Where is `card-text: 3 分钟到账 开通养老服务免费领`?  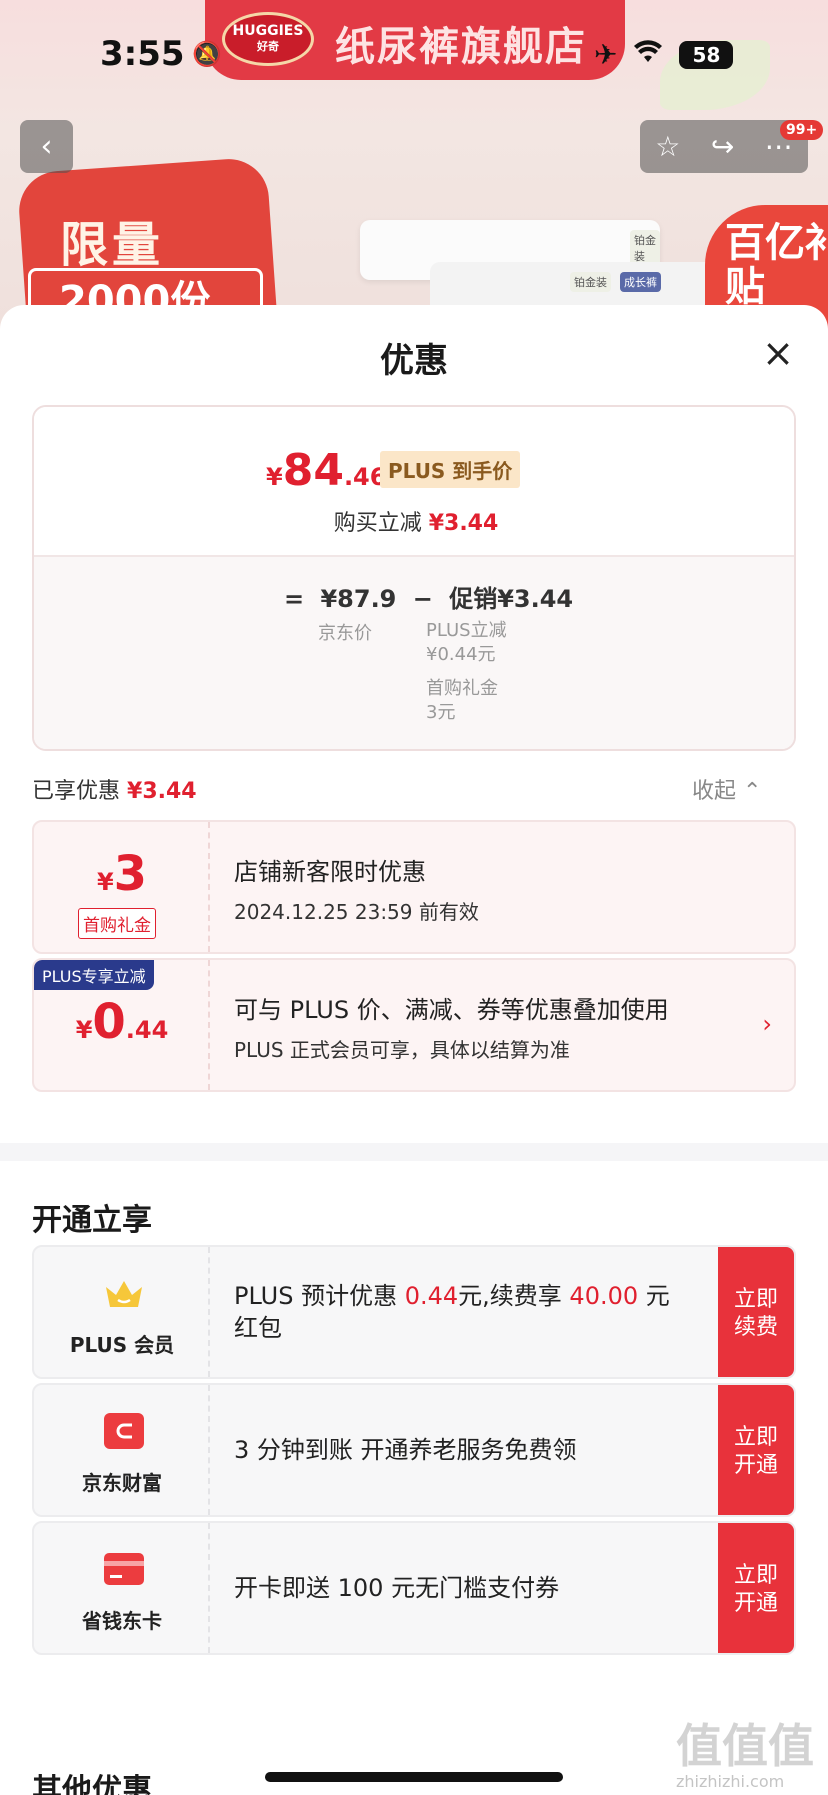
card-text: 3 分钟到账 开通养老服务免费领 is located at coordinates (405, 1450).